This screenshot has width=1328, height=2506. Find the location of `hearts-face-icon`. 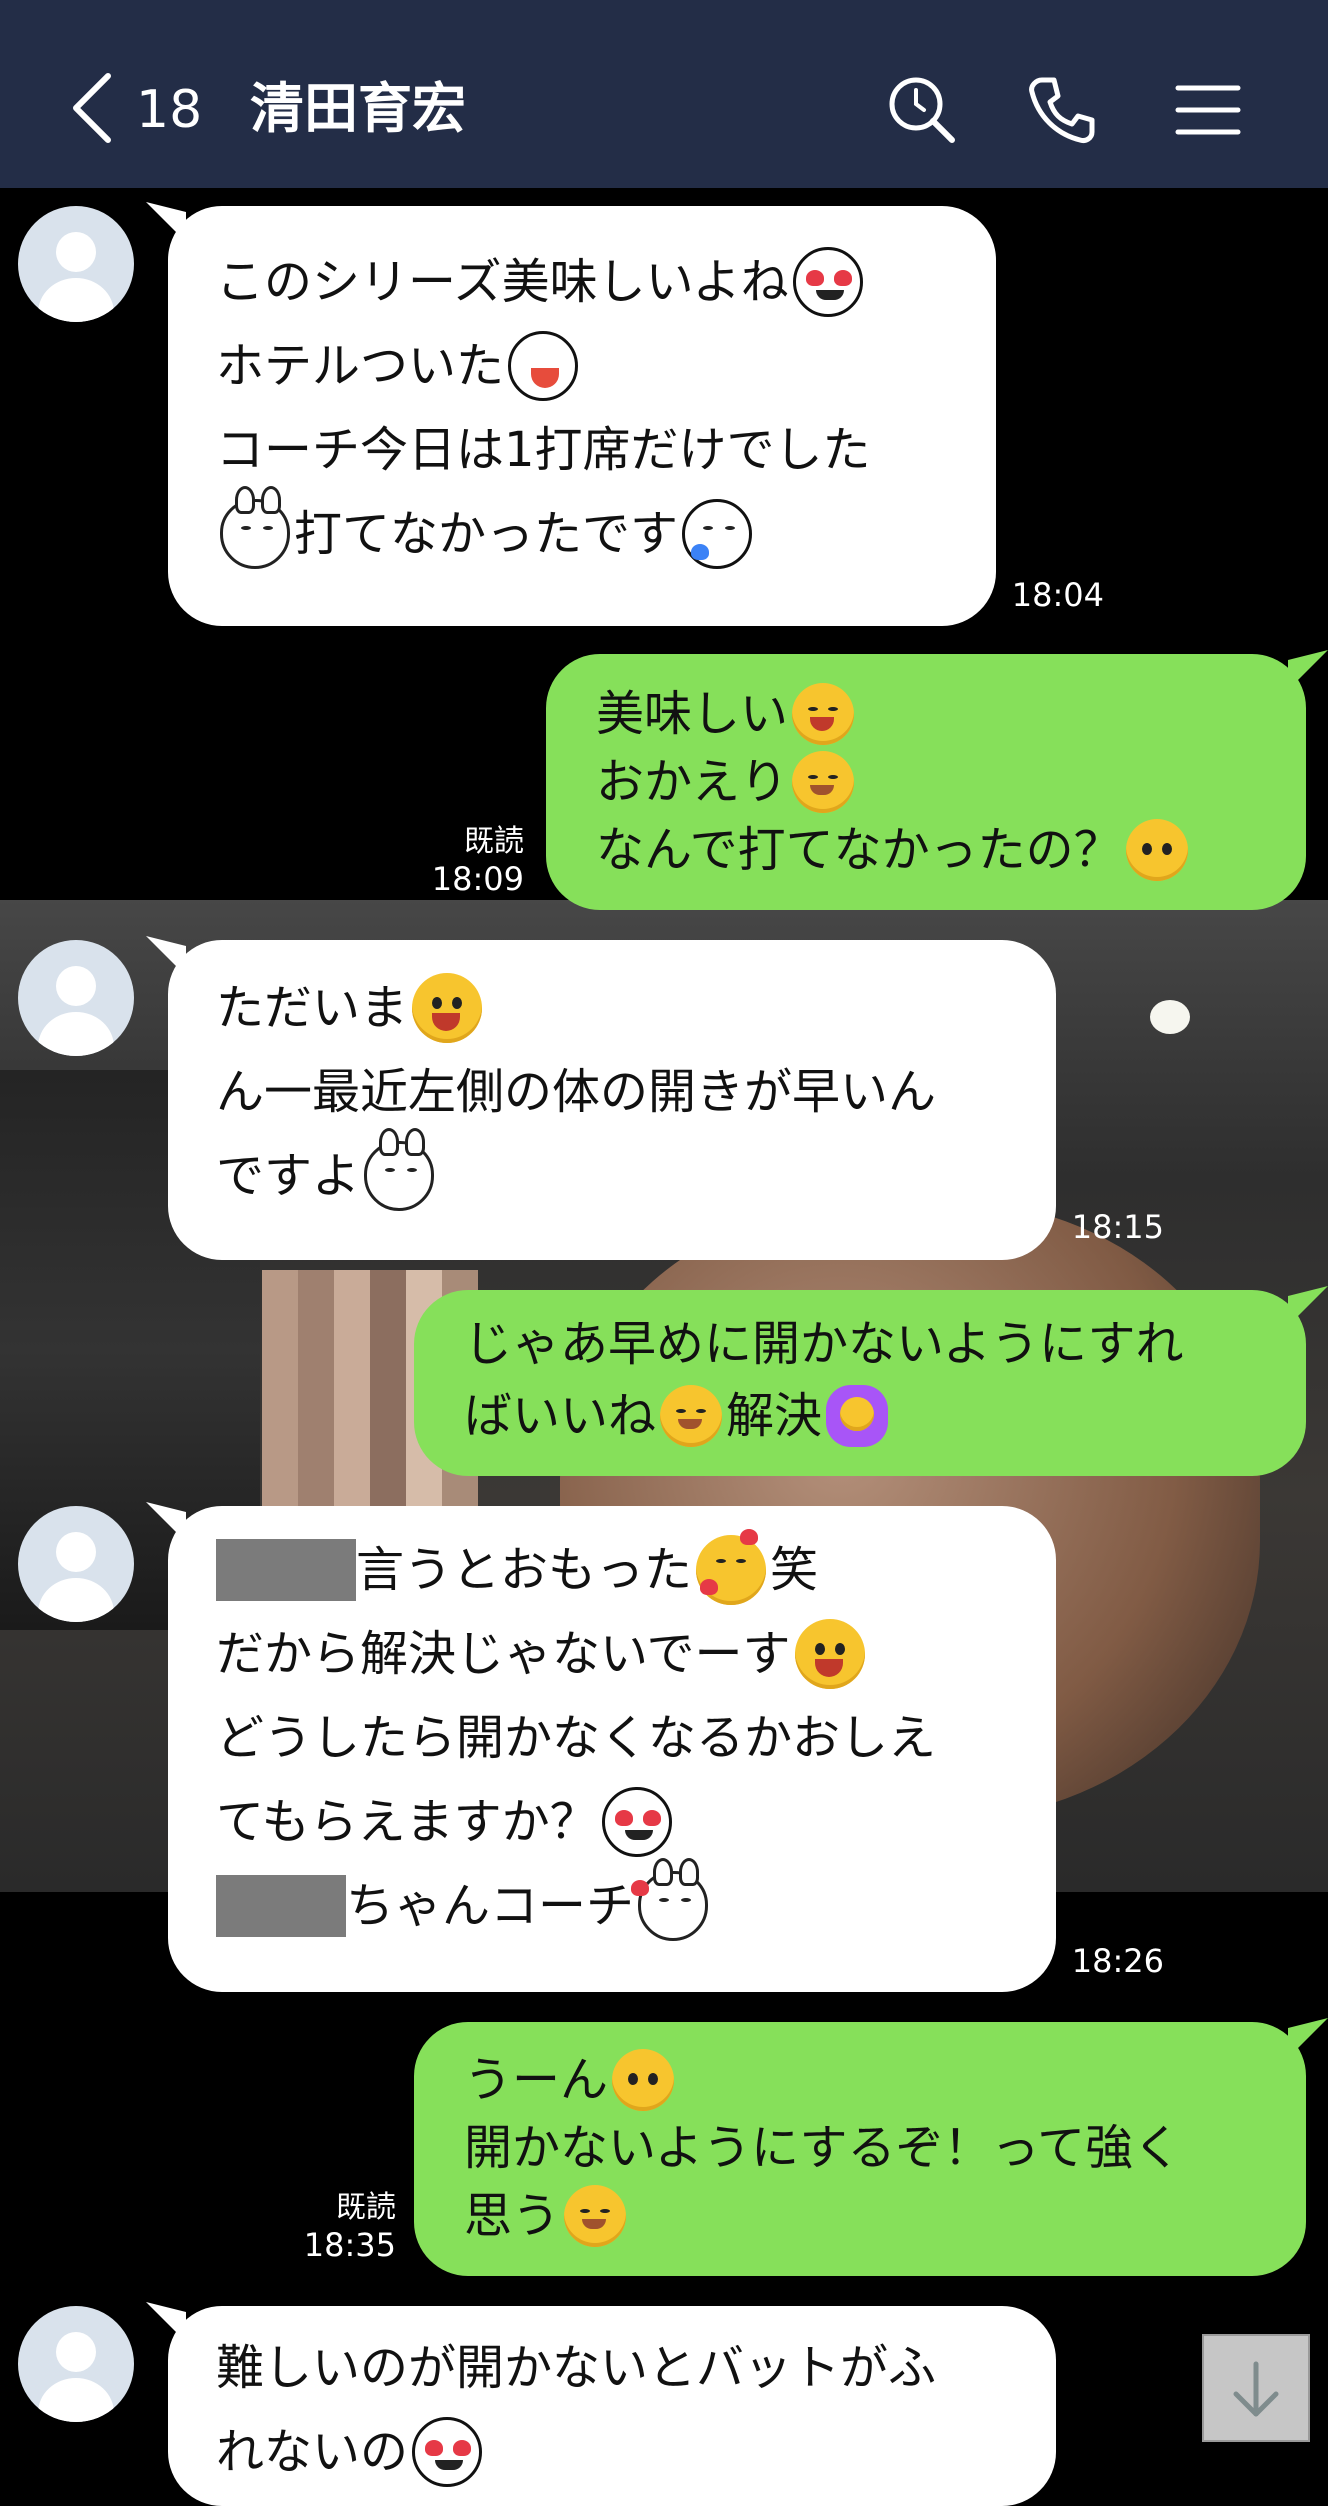

hearts-face-icon is located at coordinates (731, 1567).